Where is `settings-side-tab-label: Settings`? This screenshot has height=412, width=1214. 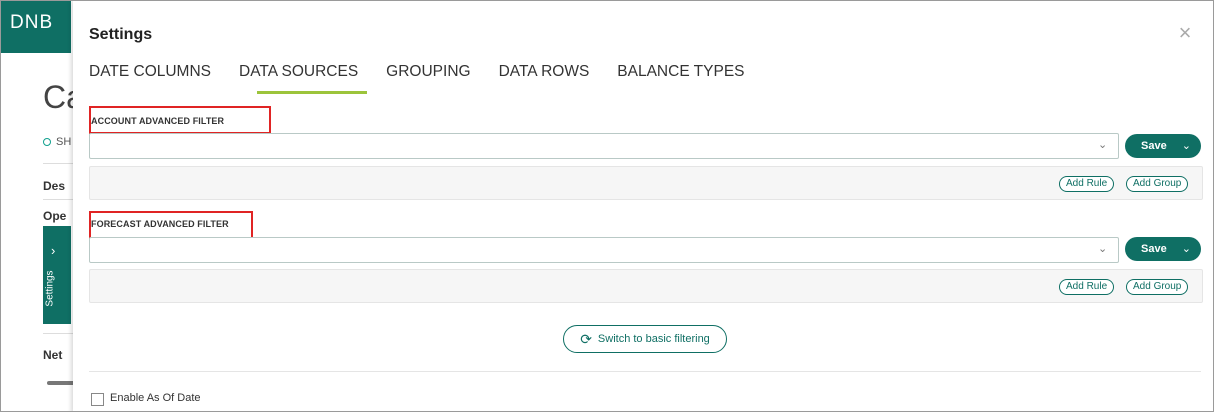
settings-side-tab-label: Settings is located at coordinates (50, 288).